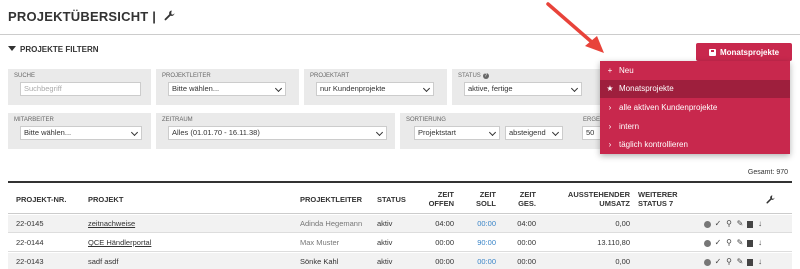 The image size is (800, 269). I want to click on th-weiterer-status: WEITERER STATUS 7, so click(658, 199).